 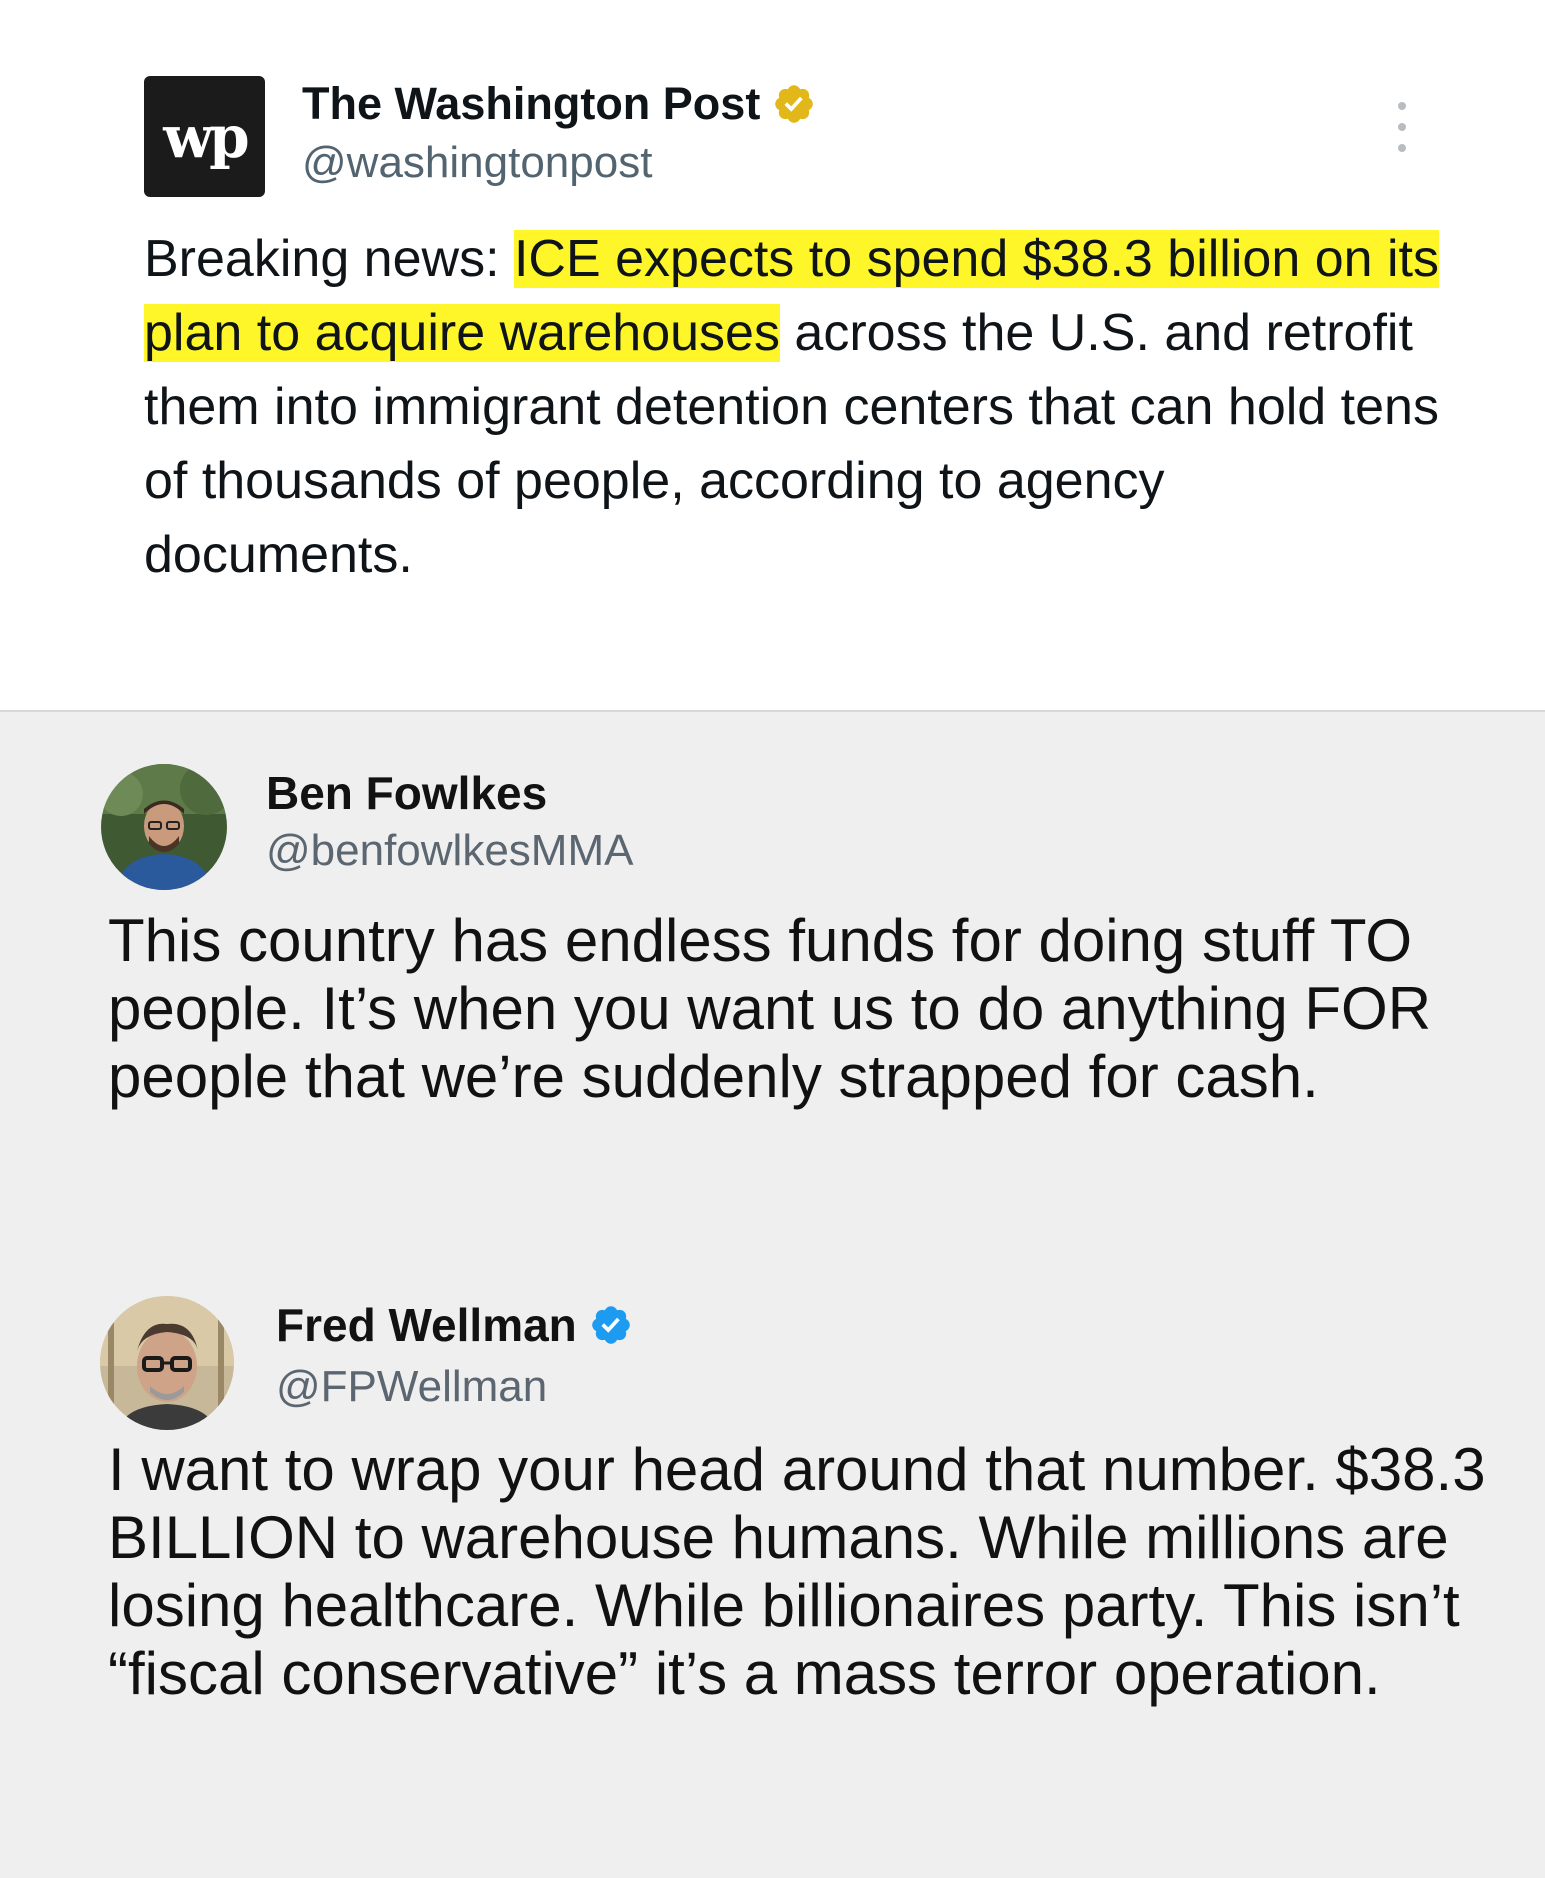 I want to click on more-vertical-icon, so click(x=1402, y=127).